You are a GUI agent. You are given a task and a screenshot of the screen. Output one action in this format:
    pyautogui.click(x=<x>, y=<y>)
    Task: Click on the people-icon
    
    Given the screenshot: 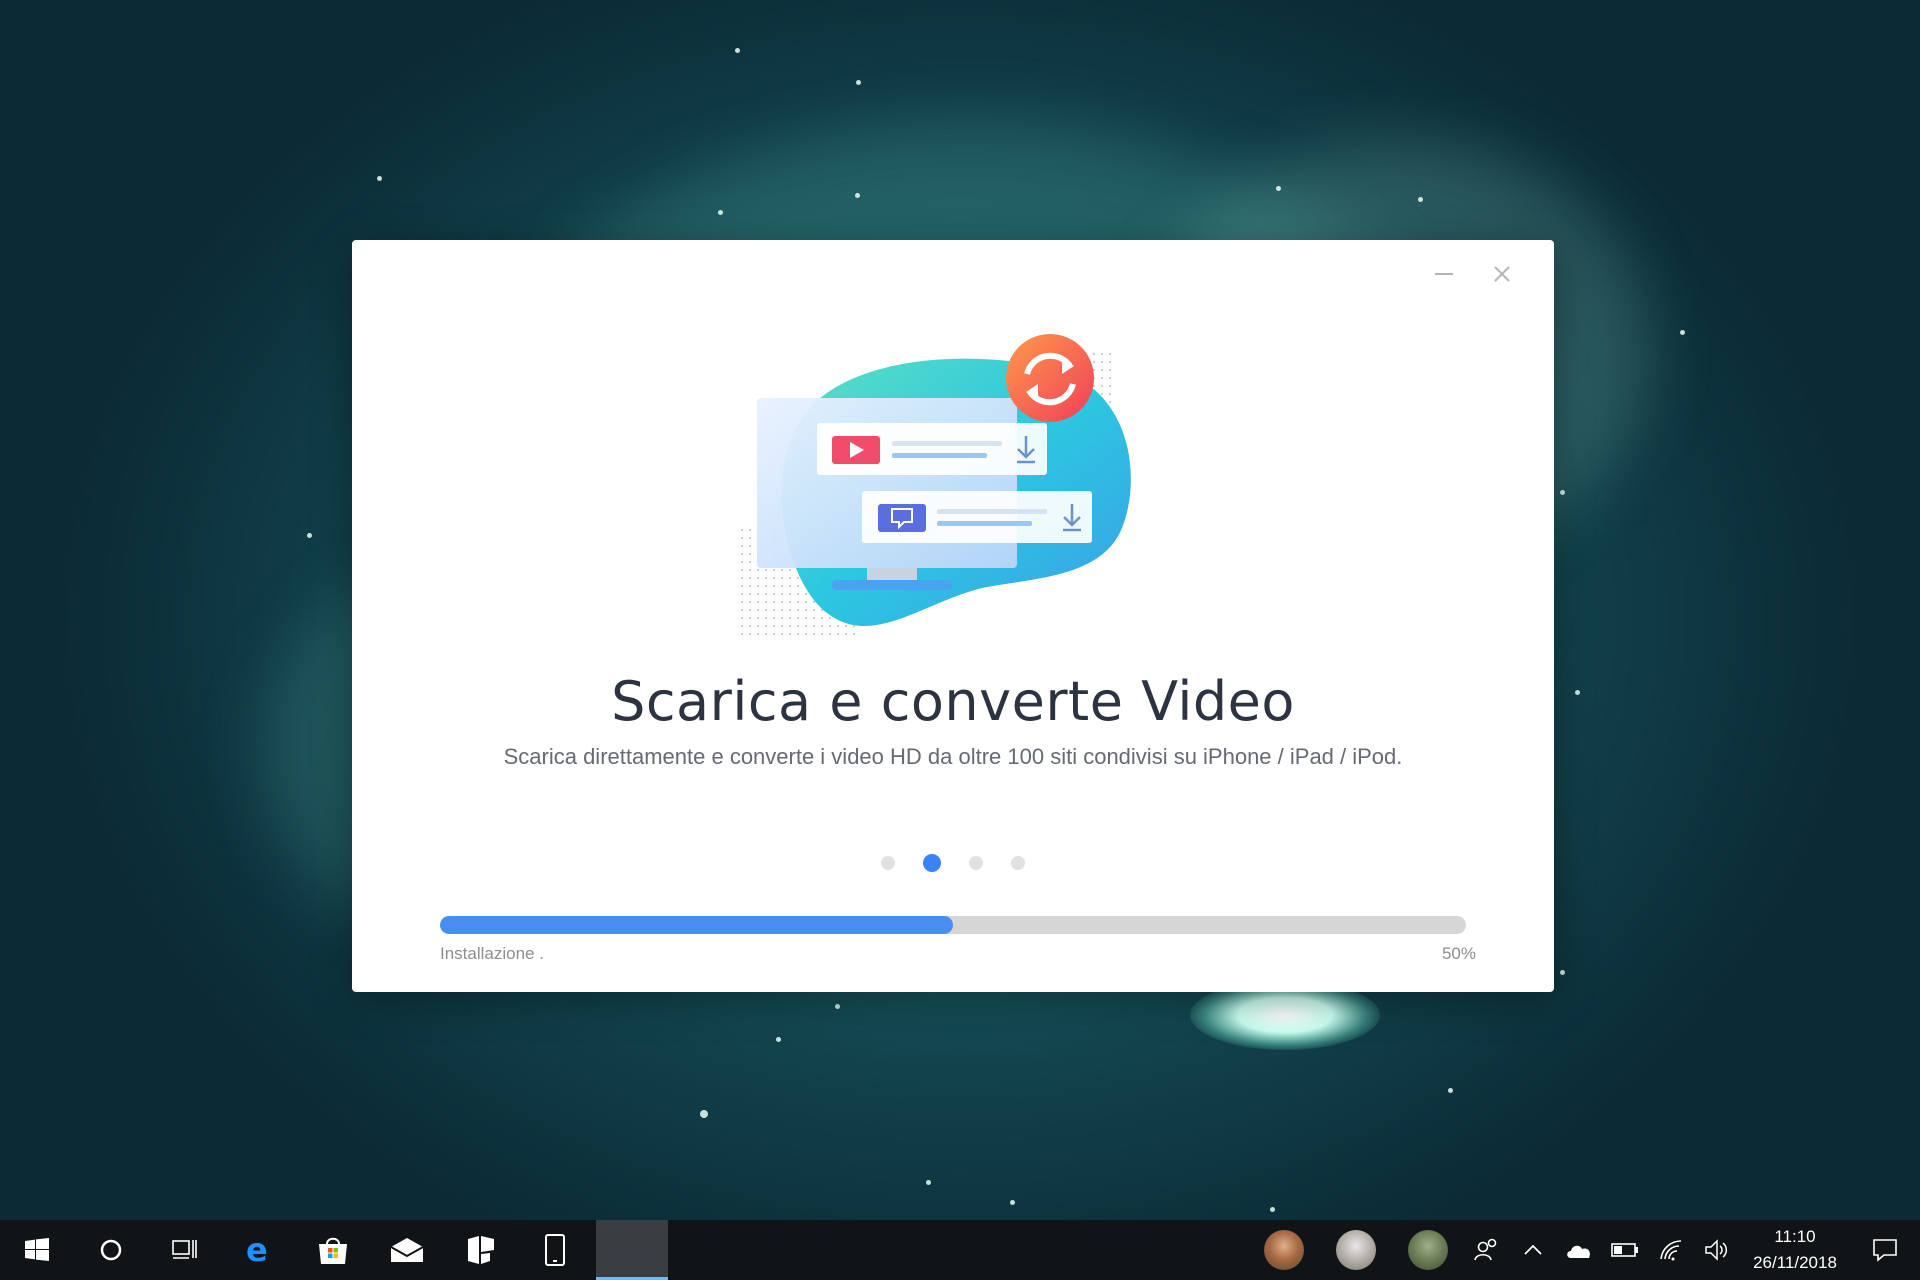 What is the action you would take?
    pyautogui.click(x=1485, y=1249)
    